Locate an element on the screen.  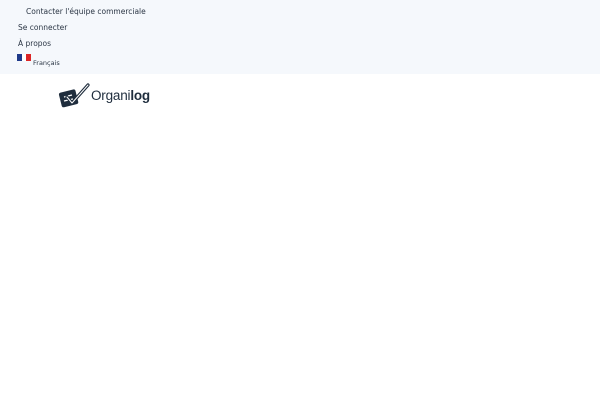
language-label: Français is located at coordinates (46, 63).